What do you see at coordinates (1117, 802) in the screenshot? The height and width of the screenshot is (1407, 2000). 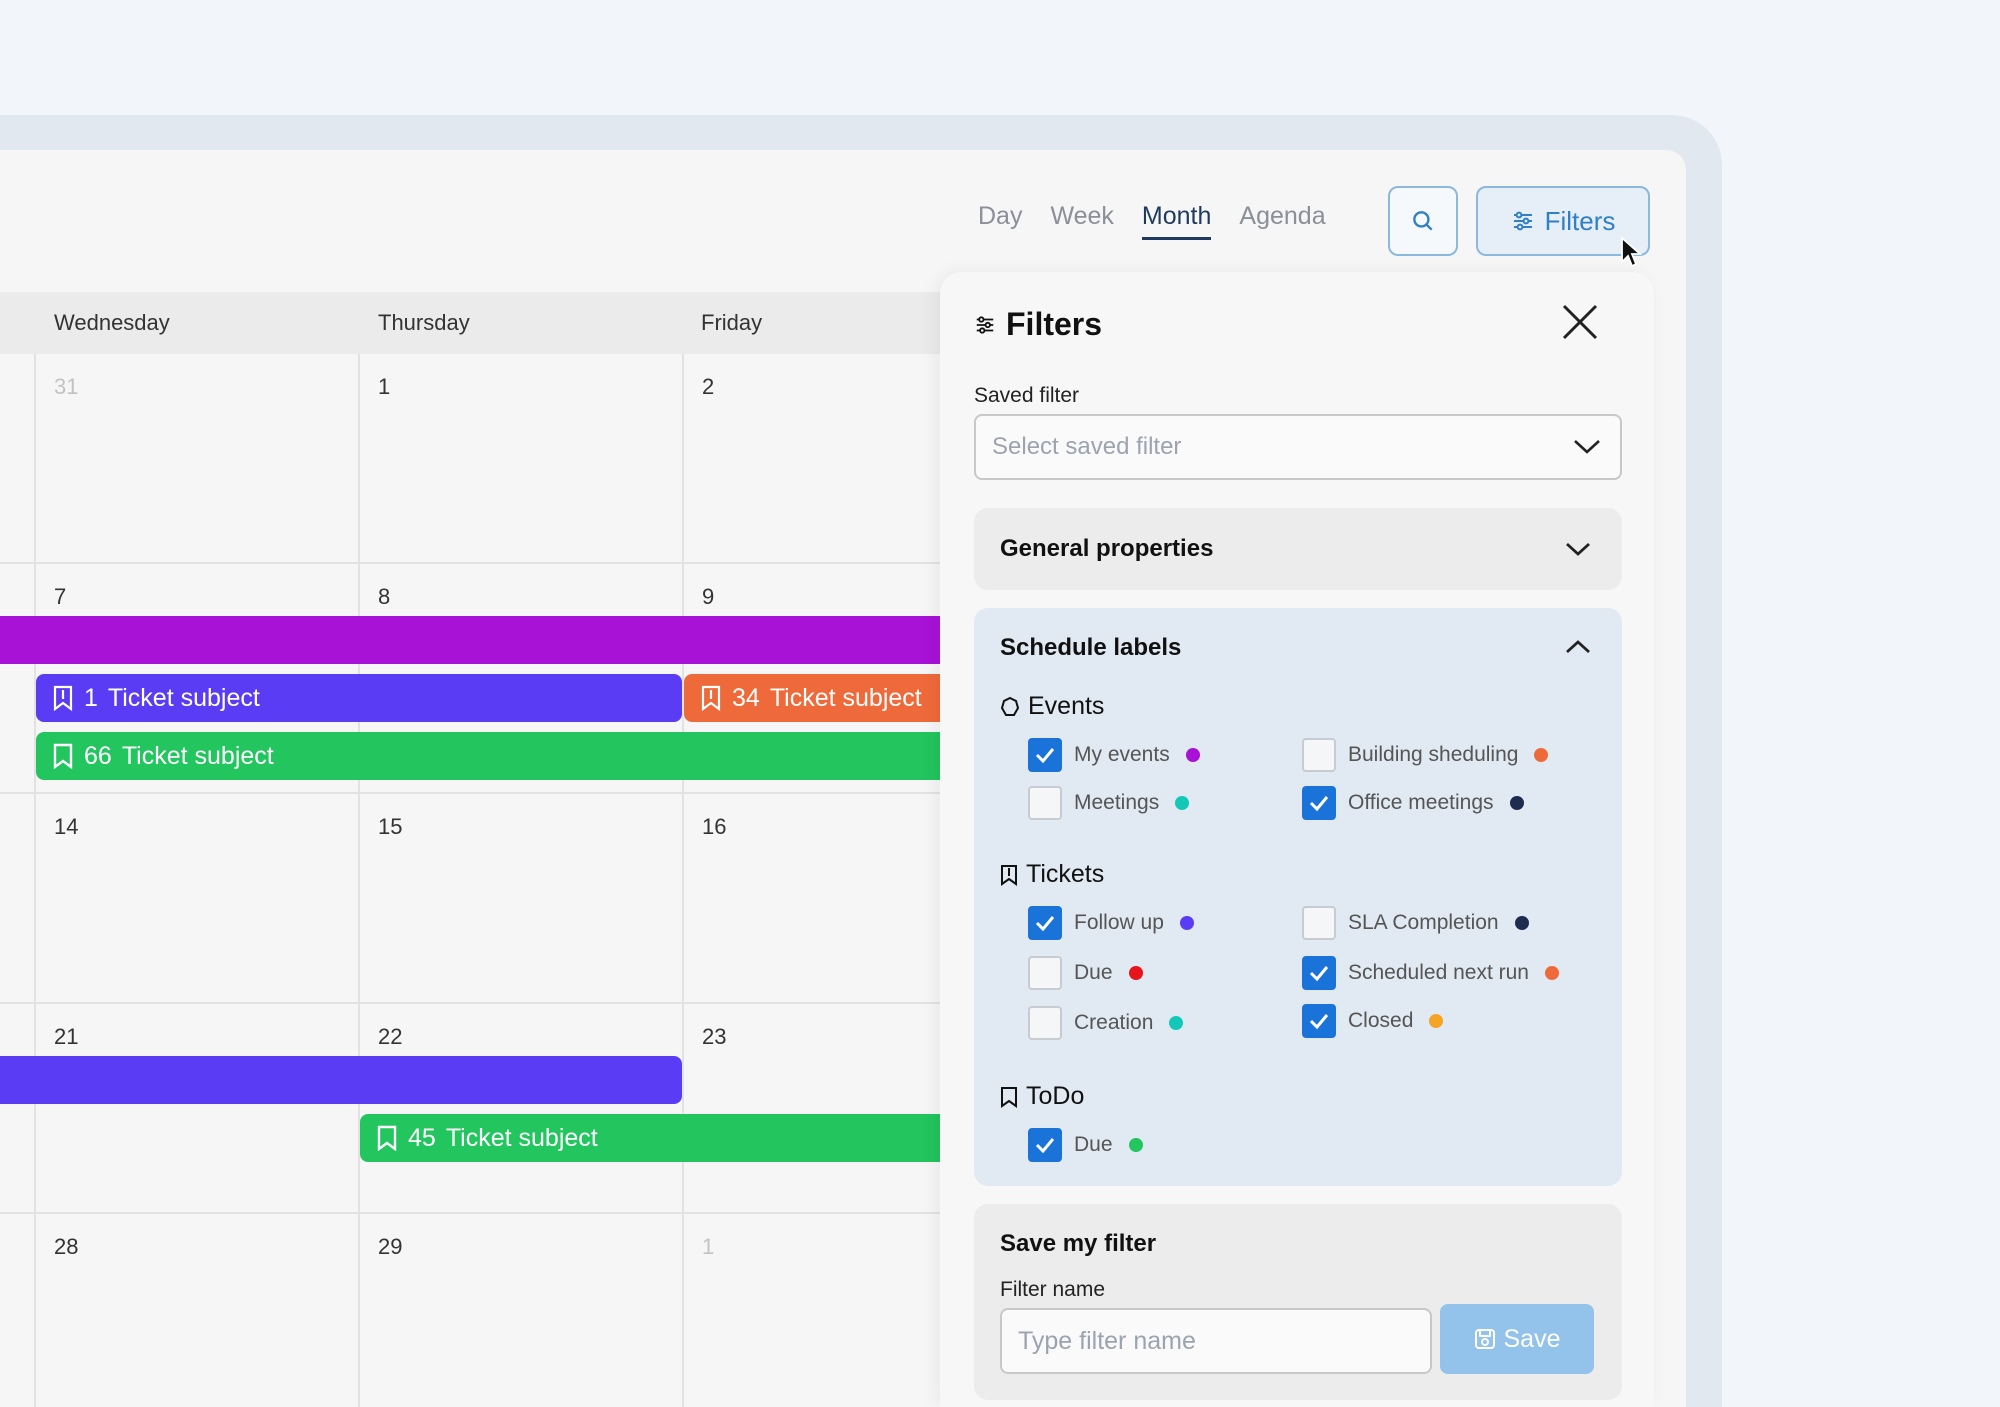 I see `checkbox-label: Meetings` at bounding box center [1117, 802].